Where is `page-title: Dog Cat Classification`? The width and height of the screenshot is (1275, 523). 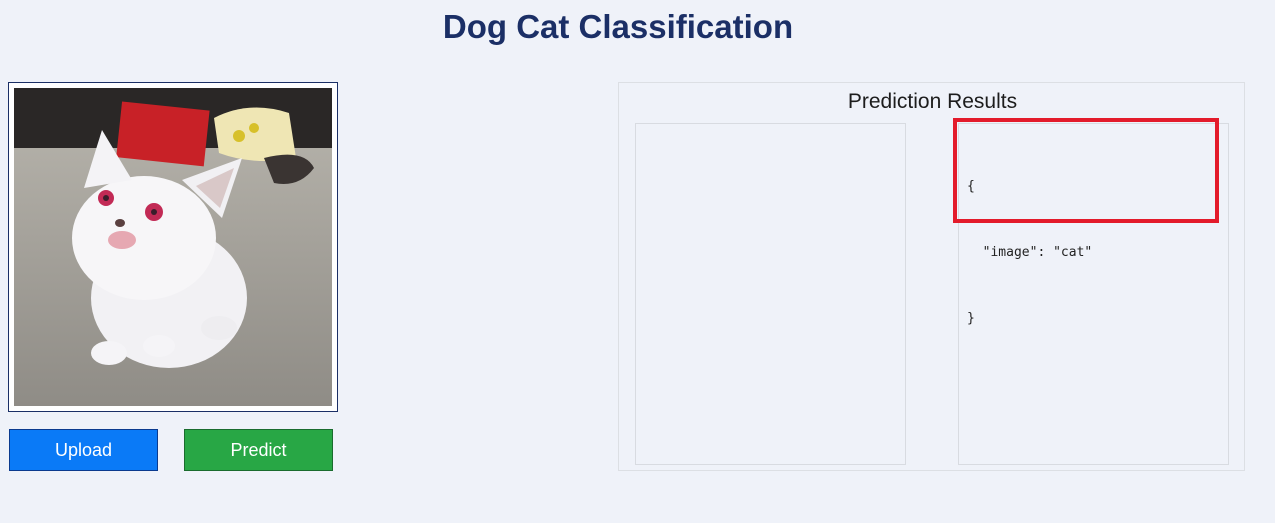 page-title: Dog Cat Classification is located at coordinates (618, 26).